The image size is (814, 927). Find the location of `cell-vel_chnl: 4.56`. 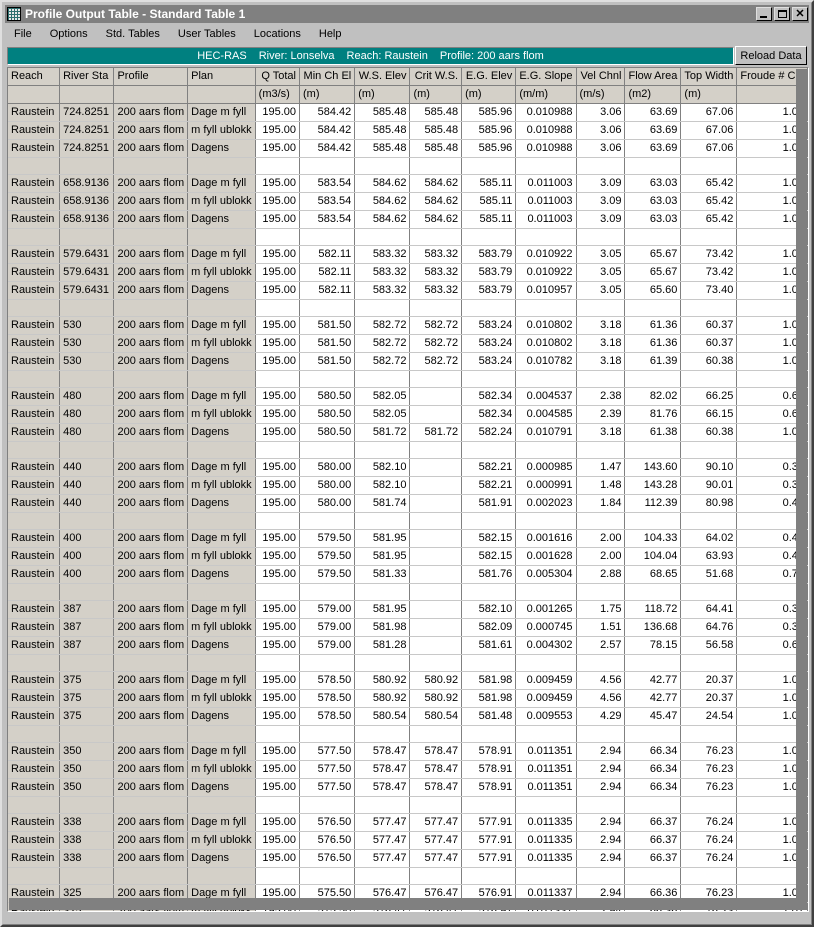

cell-vel_chnl: 4.56 is located at coordinates (601, 698).